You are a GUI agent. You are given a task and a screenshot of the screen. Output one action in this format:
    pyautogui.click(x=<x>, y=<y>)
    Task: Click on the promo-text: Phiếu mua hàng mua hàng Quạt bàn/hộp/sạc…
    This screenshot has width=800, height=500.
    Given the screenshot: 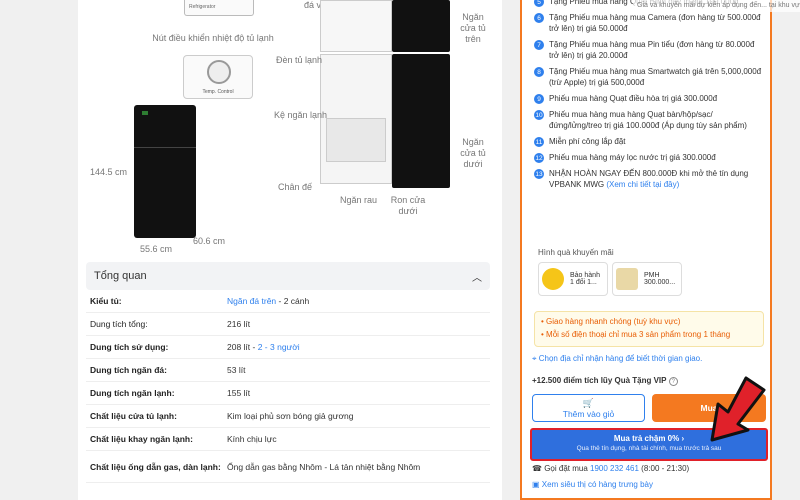 What is the action you would take?
    pyautogui.click(x=656, y=120)
    